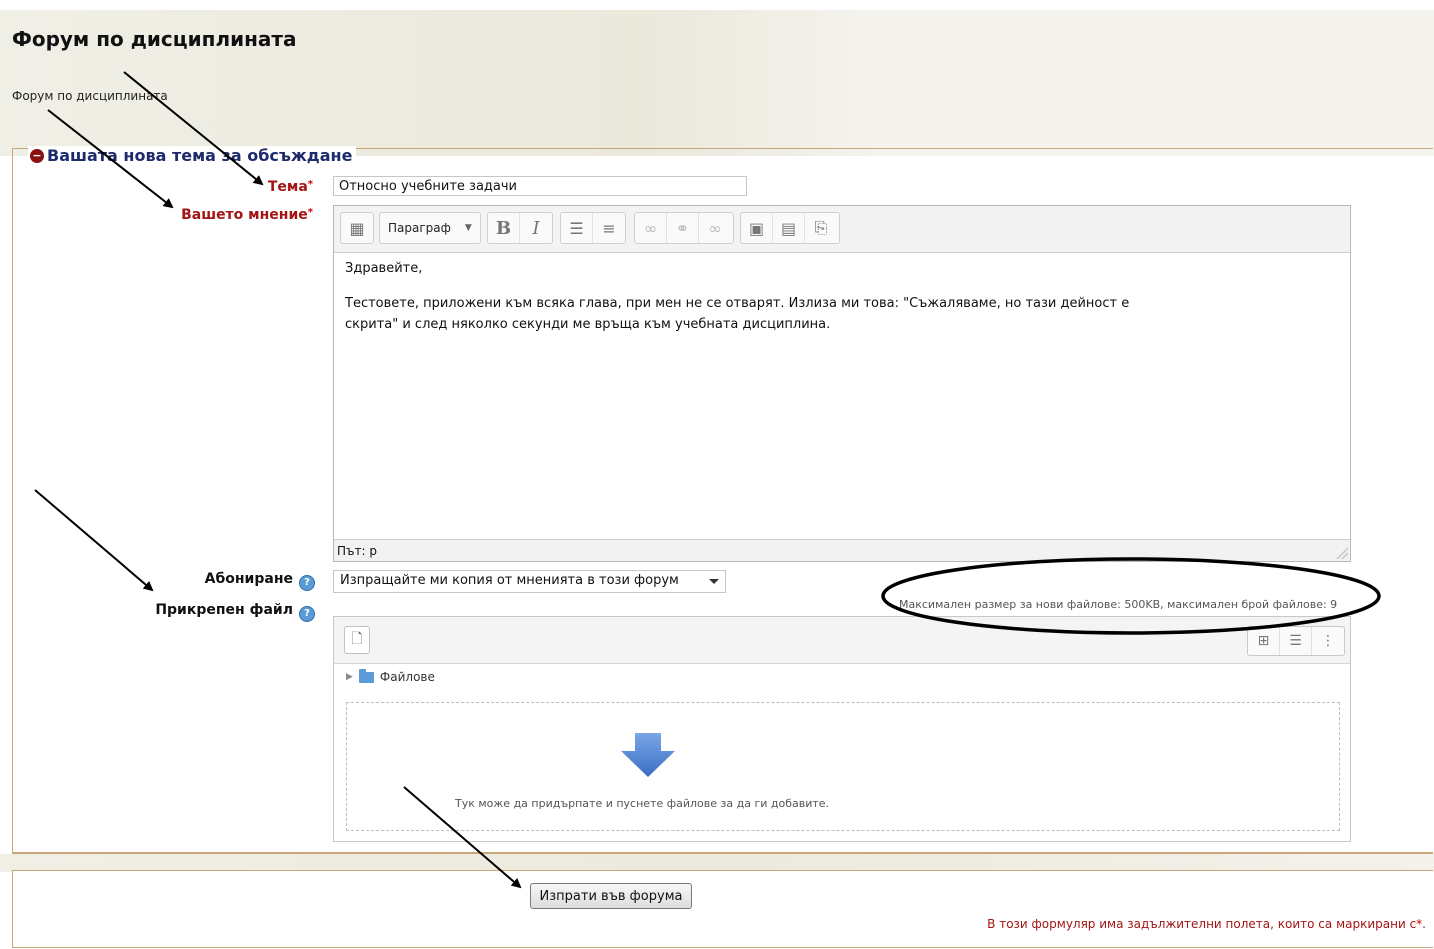 The width and height of the screenshot is (1434, 949). What do you see at coordinates (357, 640) in the screenshot?
I see `add-file-icon: 🗋` at bounding box center [357, 640].